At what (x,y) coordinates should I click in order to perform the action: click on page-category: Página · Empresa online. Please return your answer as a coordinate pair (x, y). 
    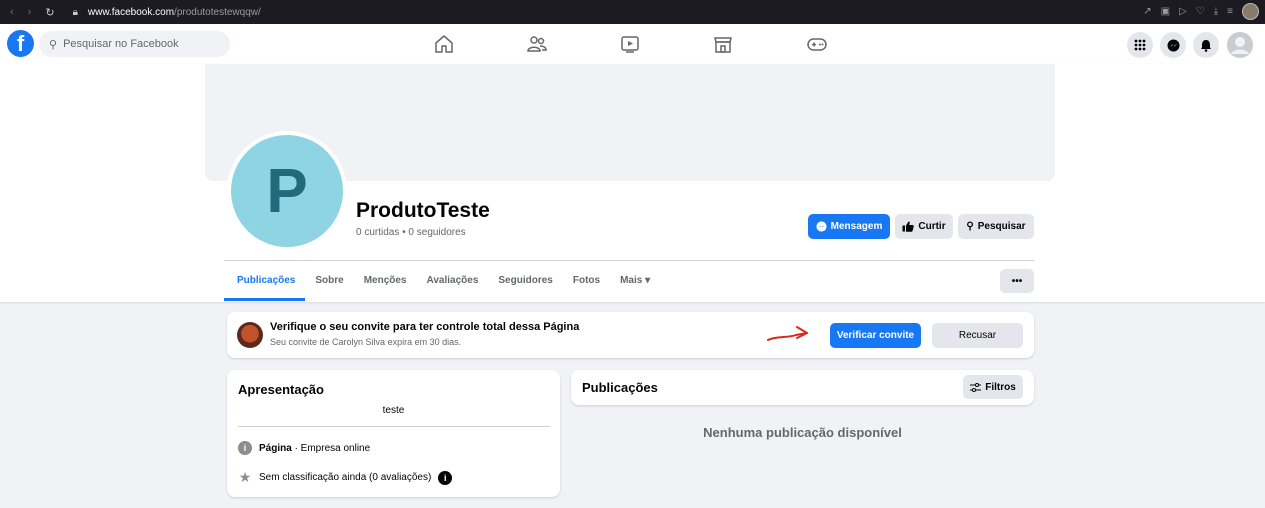
    Looking at the image, I should click on (314, 448).